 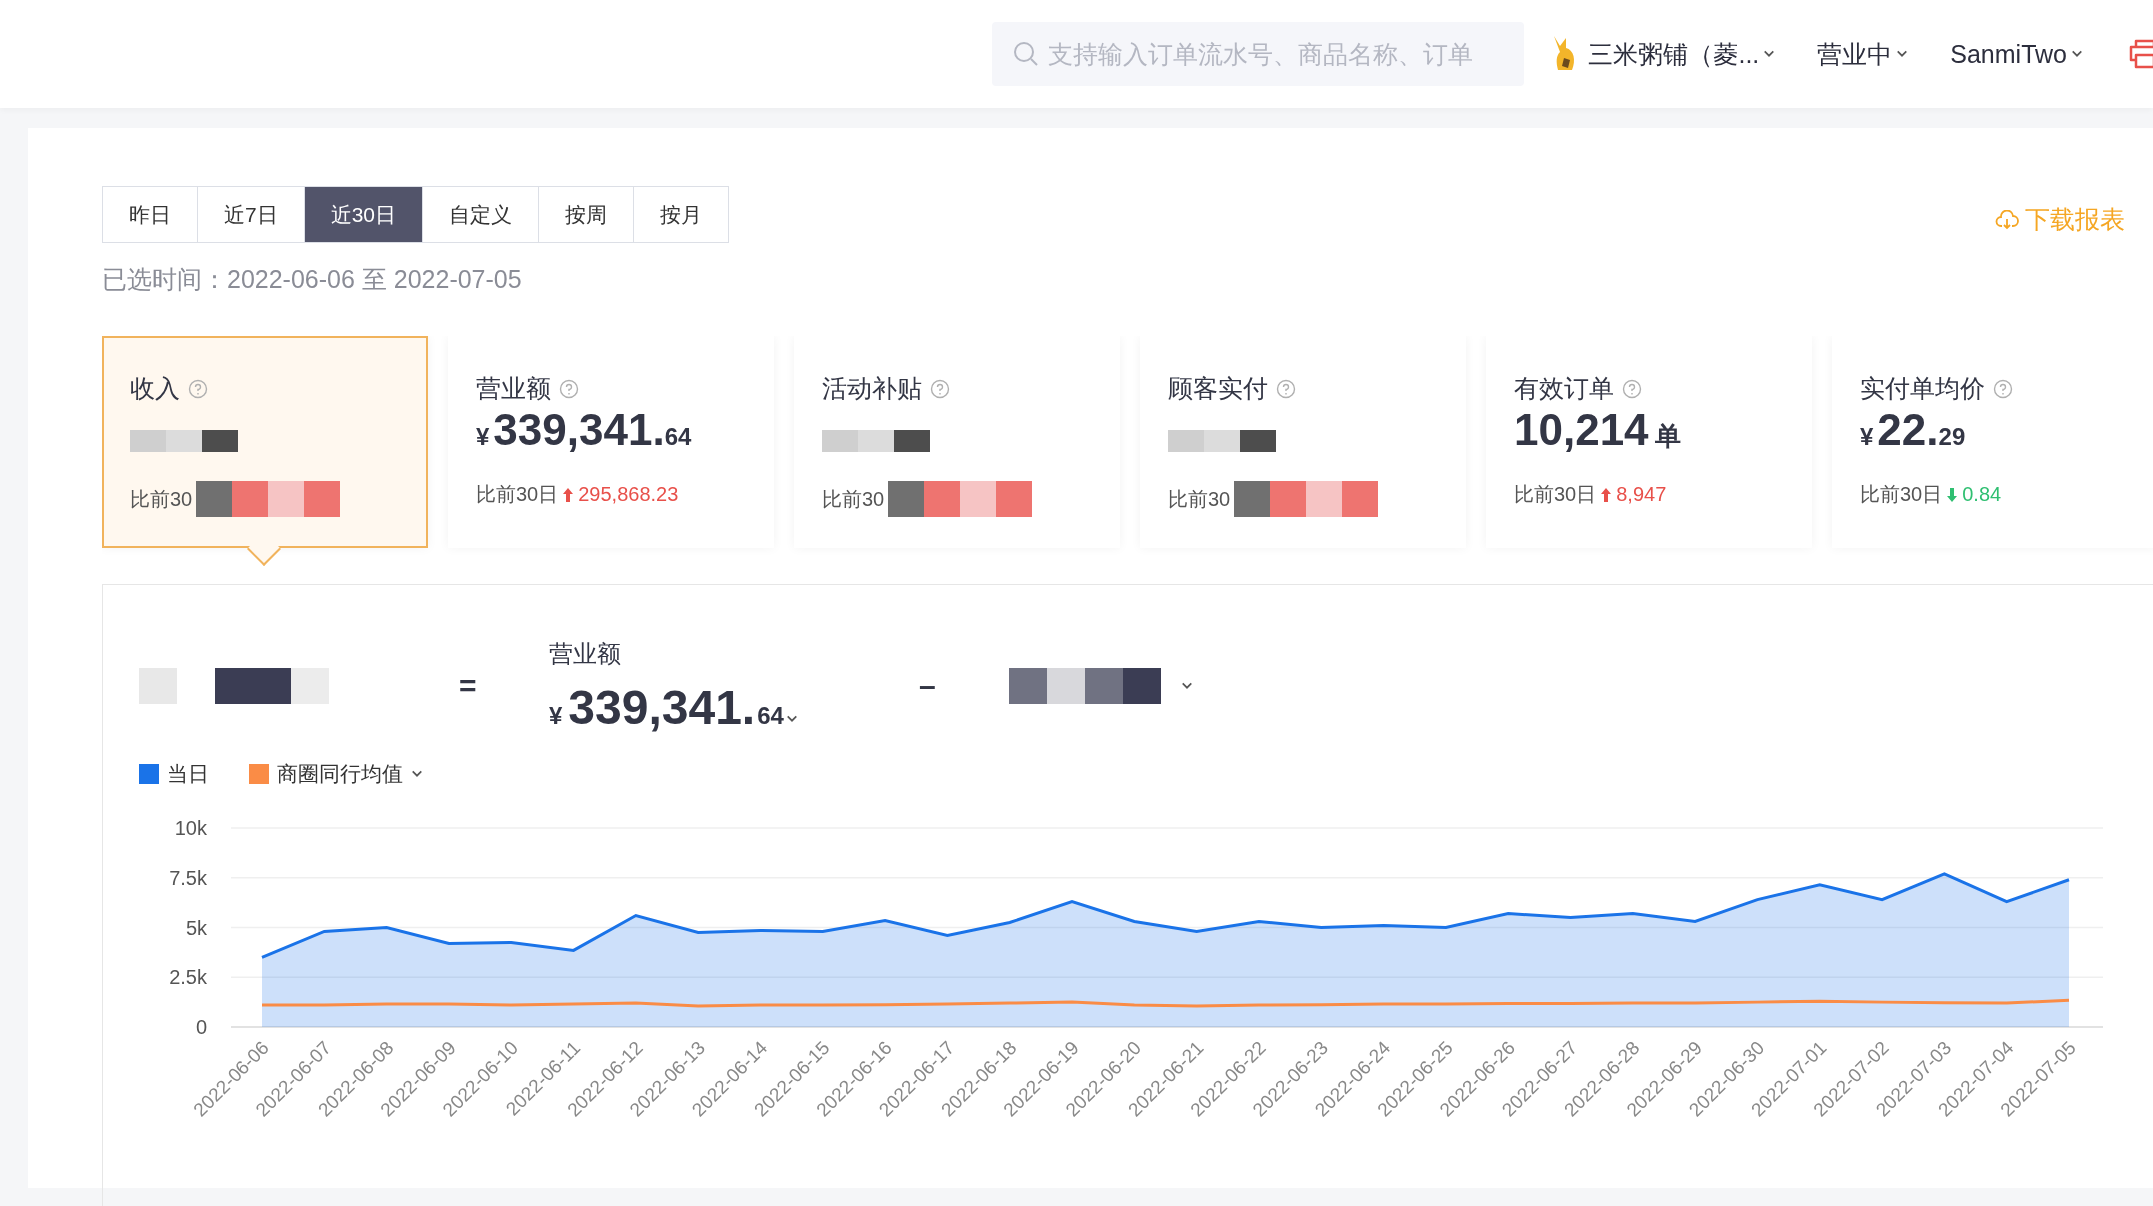 I want to click on printer-icon, so click(x=2140, y=54).